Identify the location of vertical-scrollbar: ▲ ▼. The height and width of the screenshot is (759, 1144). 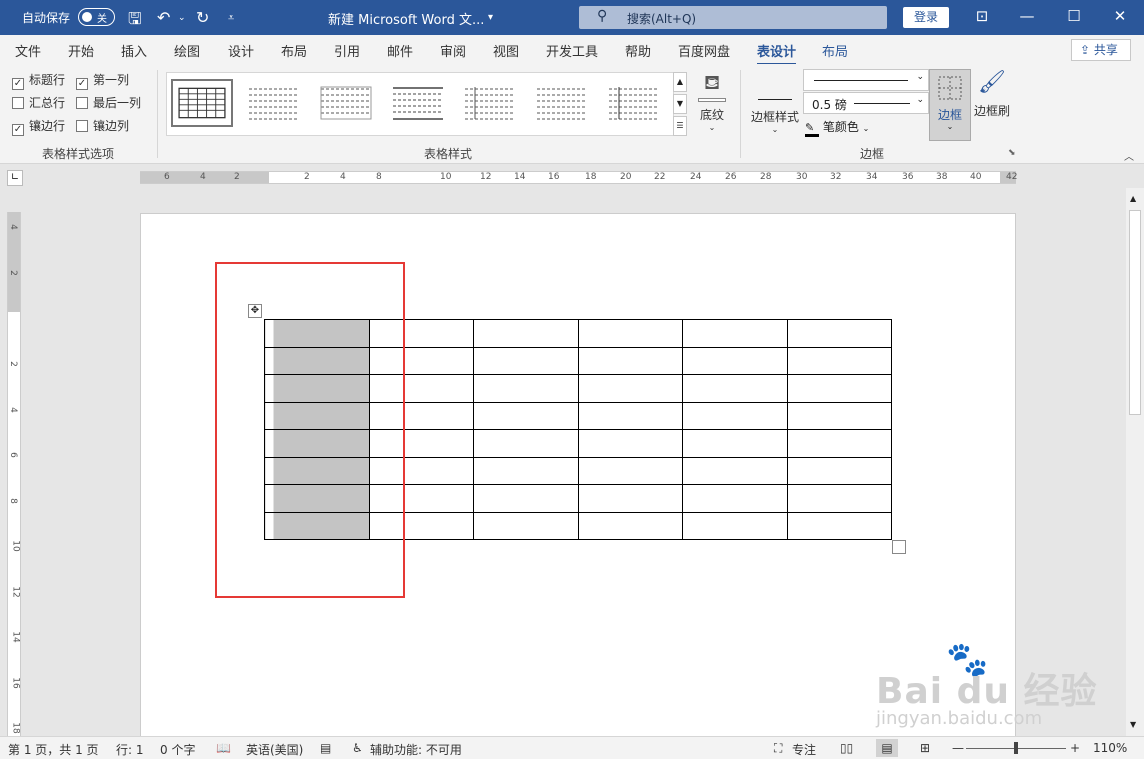
(1135, 462).